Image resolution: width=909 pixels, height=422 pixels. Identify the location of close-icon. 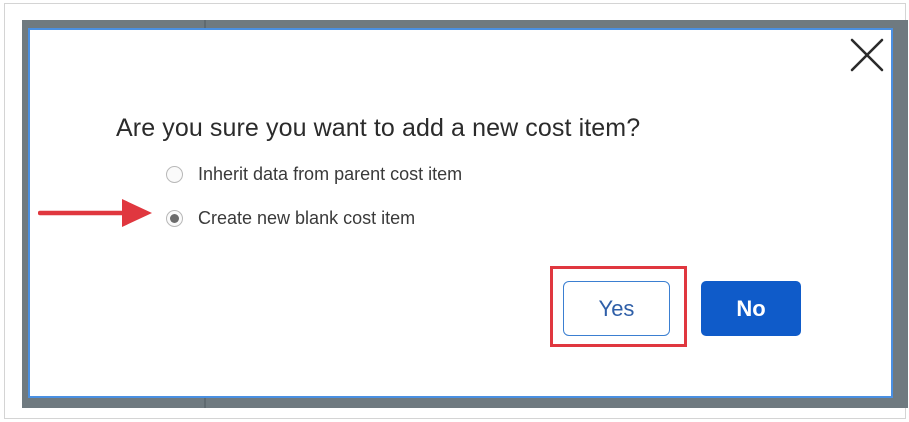
(867, 55).